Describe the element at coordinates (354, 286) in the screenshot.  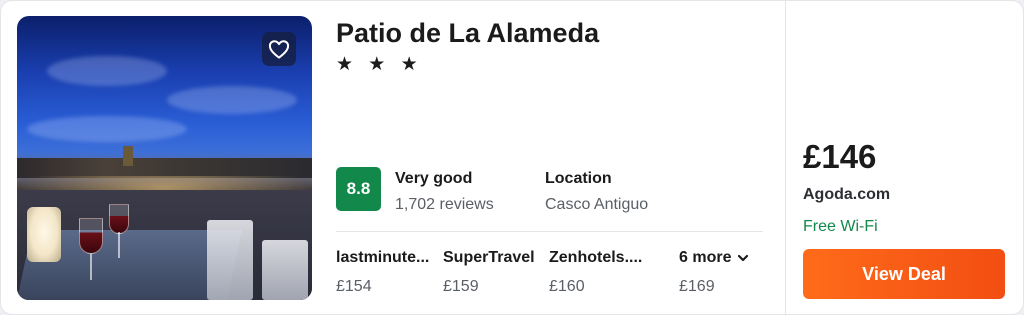
I see `provider-price: £154` at that location.